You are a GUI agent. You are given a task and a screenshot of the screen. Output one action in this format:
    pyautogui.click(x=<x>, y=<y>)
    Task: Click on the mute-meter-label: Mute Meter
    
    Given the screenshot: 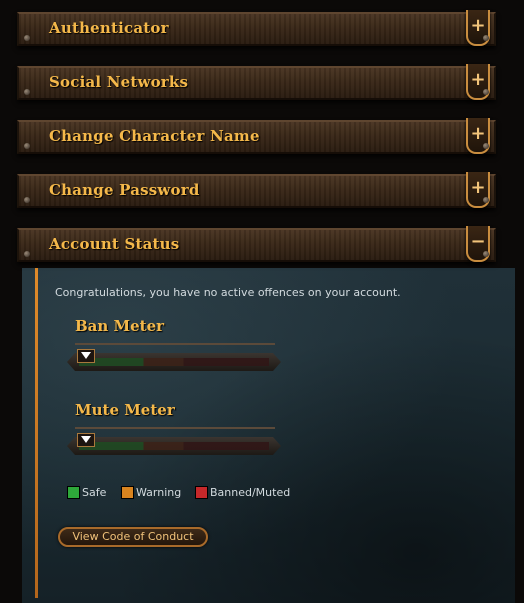 What is the action you would take?
    pyautogui.click(x=125, y=410)
    